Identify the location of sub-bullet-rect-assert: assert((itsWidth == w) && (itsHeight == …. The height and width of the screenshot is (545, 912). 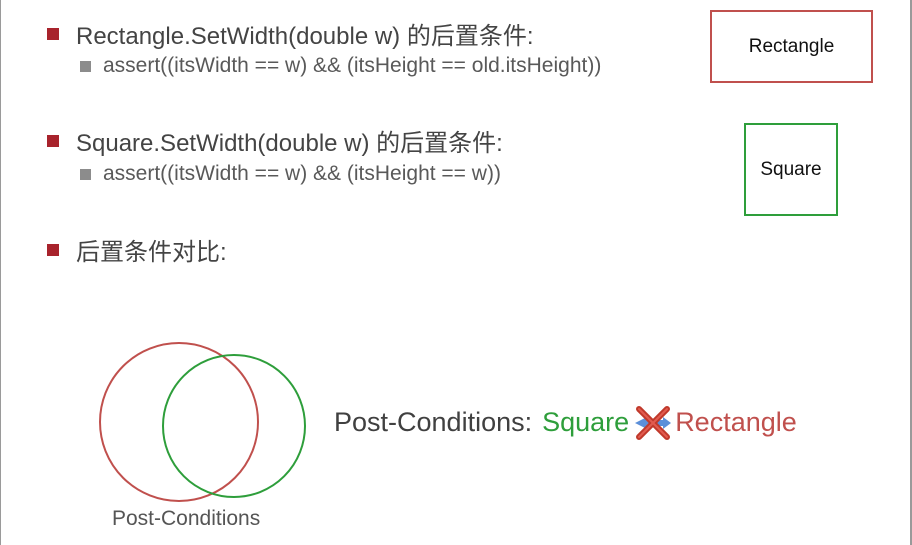
(340, 66).